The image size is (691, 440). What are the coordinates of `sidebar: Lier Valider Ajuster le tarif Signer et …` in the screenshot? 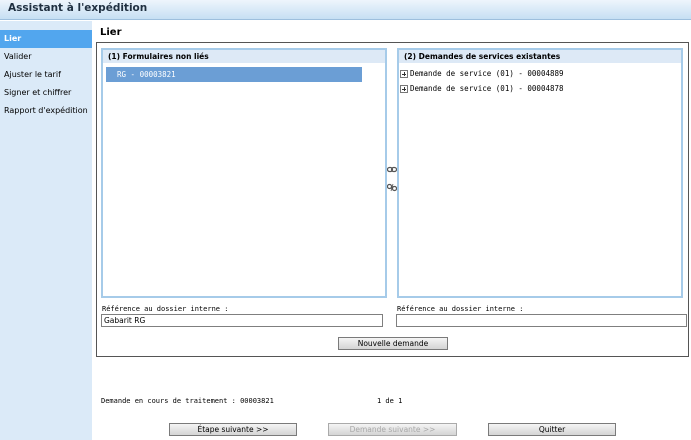 It's located at (46, 230).